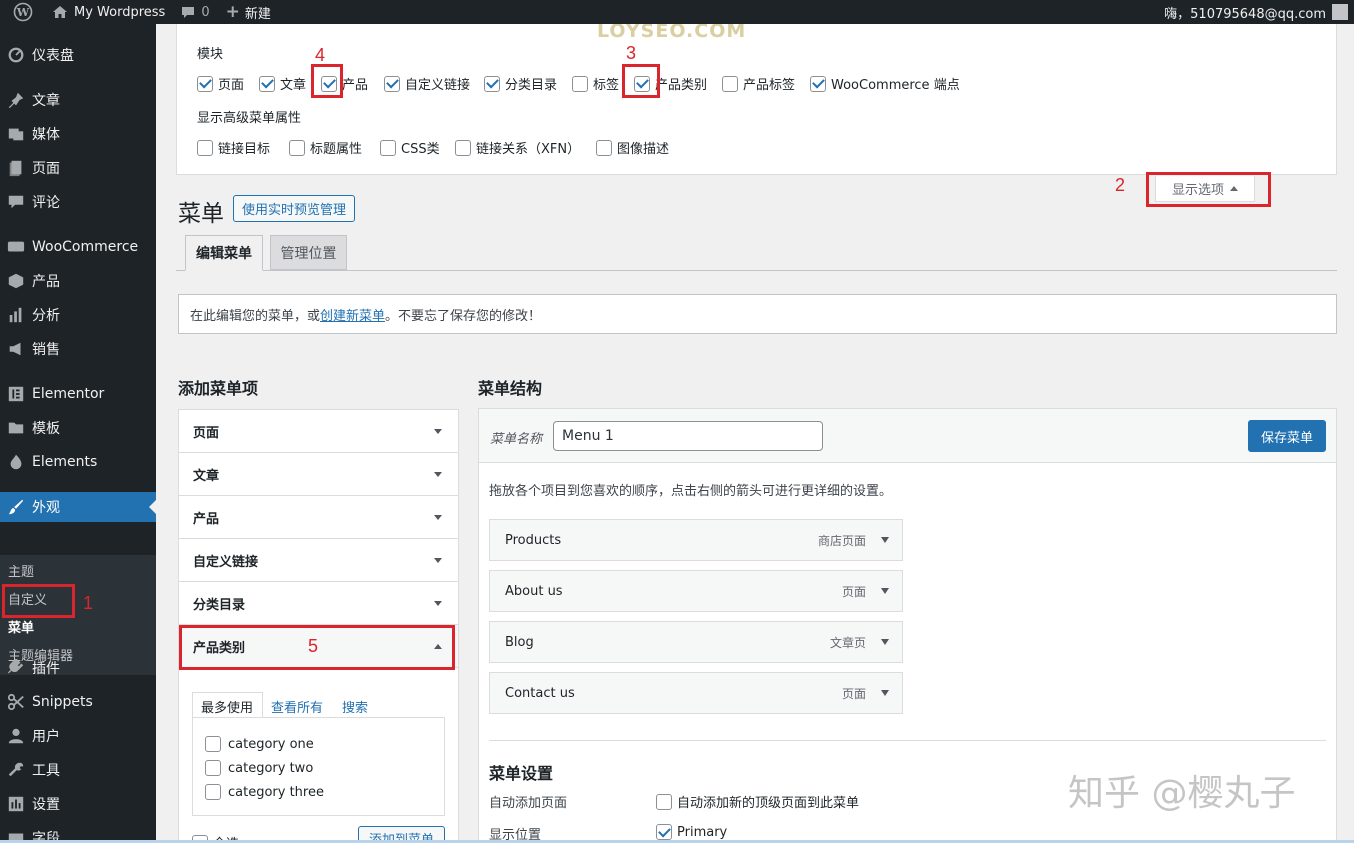 Image resolution: width=1354 pixels, height=843 pixels. Describe the element at coordinates (696, 540) in the screenshot. I see `menu-item-0: Products 商店页面` at that location.